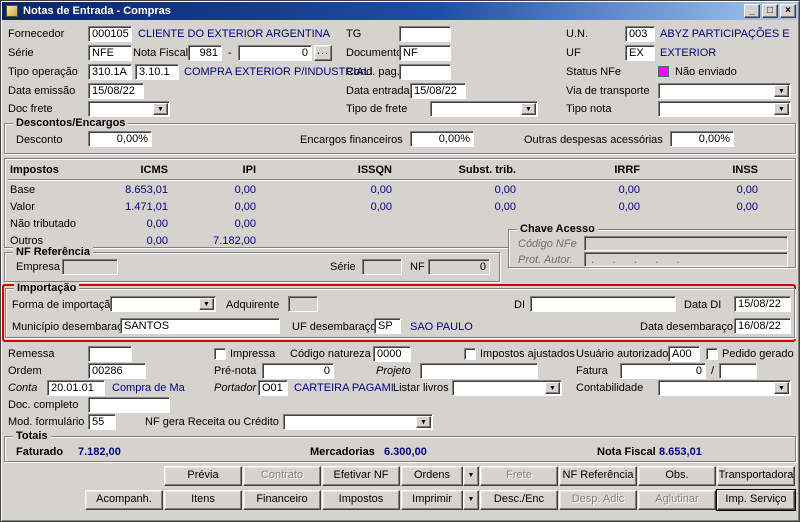  I want to click on usuario-autorizado-input: A00, so click(684, 354).